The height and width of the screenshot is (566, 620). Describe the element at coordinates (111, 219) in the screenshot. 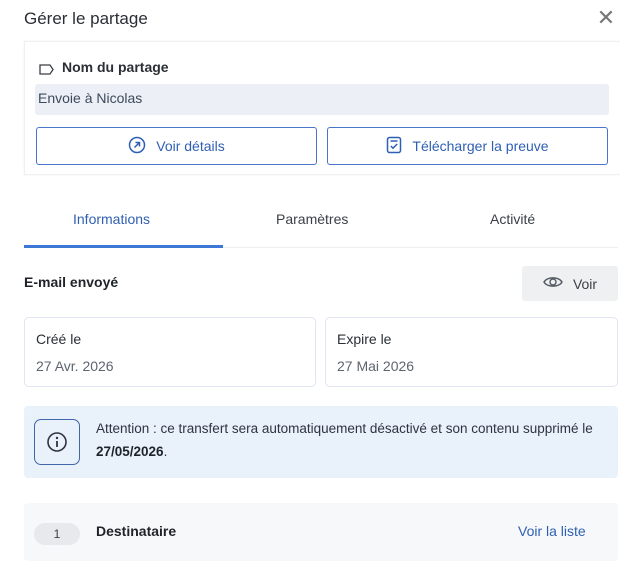

I see `tab-informations: Informations` at that location.